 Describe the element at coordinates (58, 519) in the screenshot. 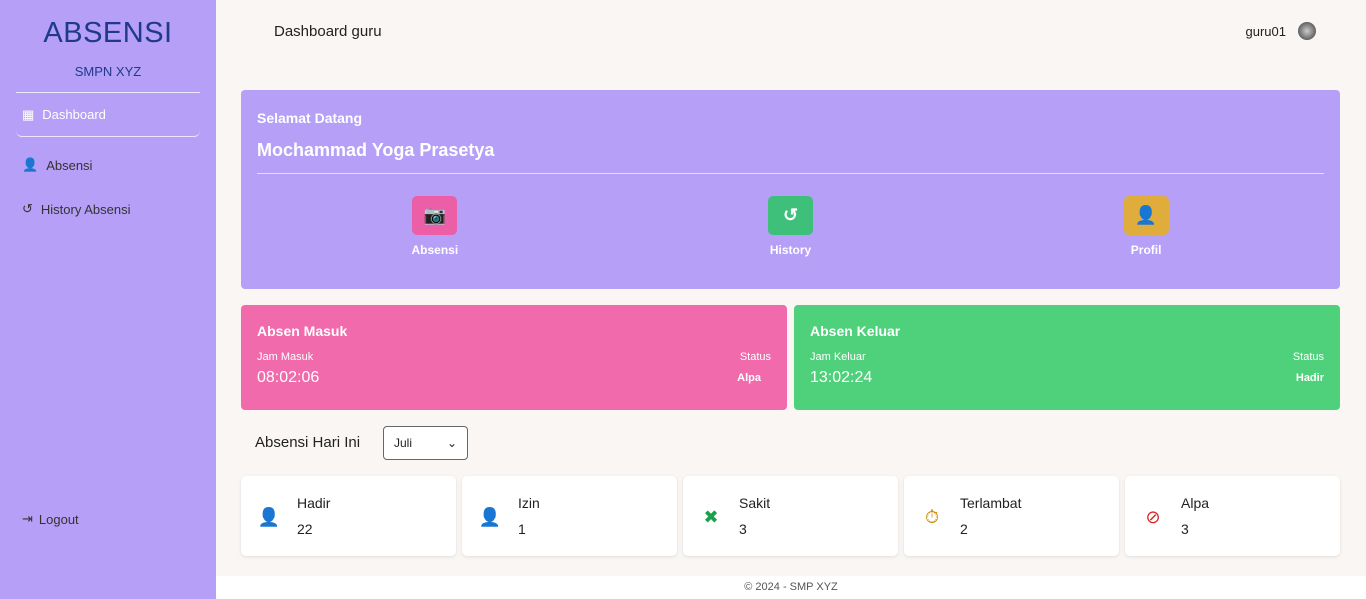

I see `logout-label: Logout` at that location.